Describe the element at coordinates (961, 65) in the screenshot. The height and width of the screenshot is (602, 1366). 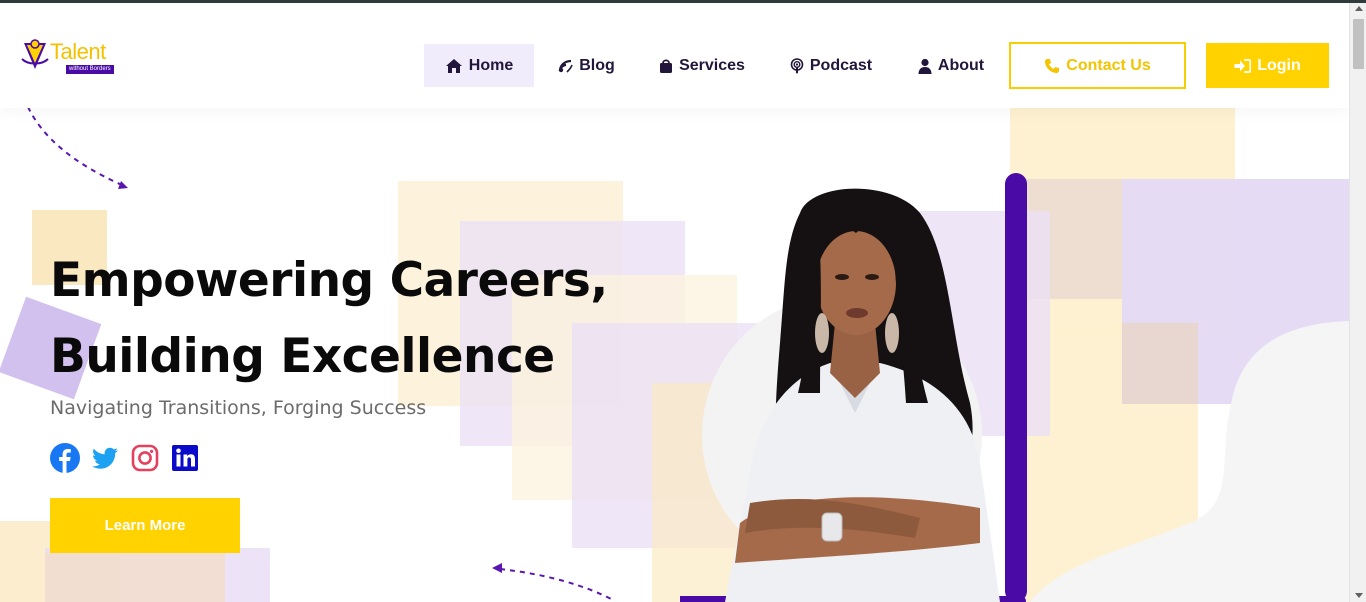
I see `nav-about-label: About` at that location.